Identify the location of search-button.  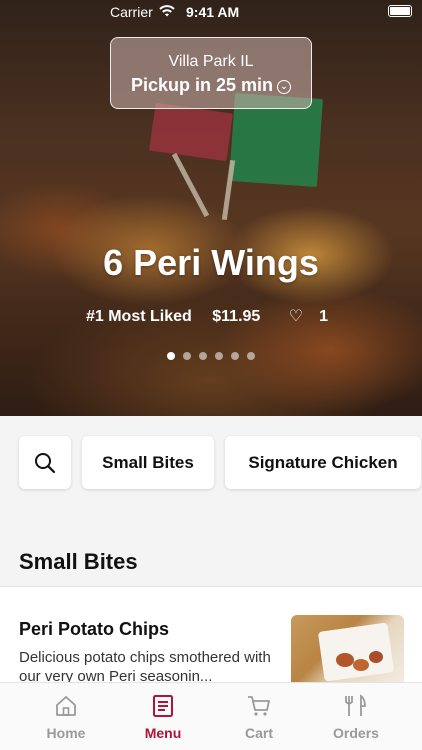
(45, 462).